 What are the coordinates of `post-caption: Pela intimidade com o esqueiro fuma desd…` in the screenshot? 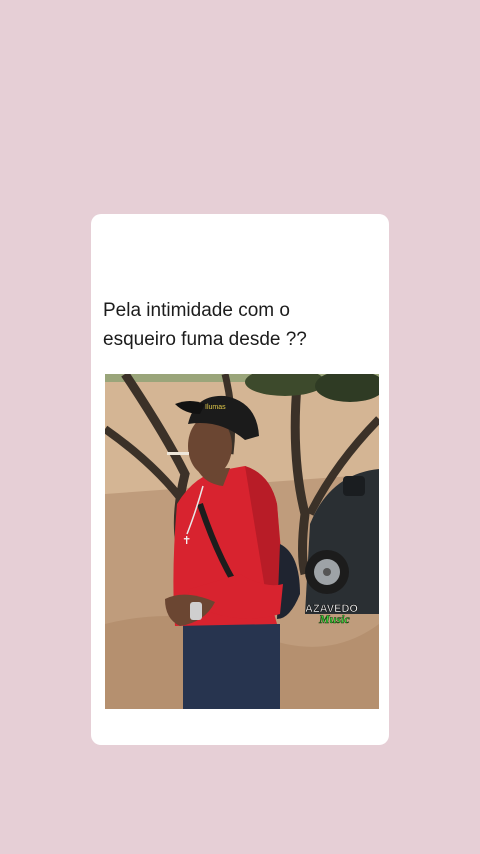 It's located at (205, 325).